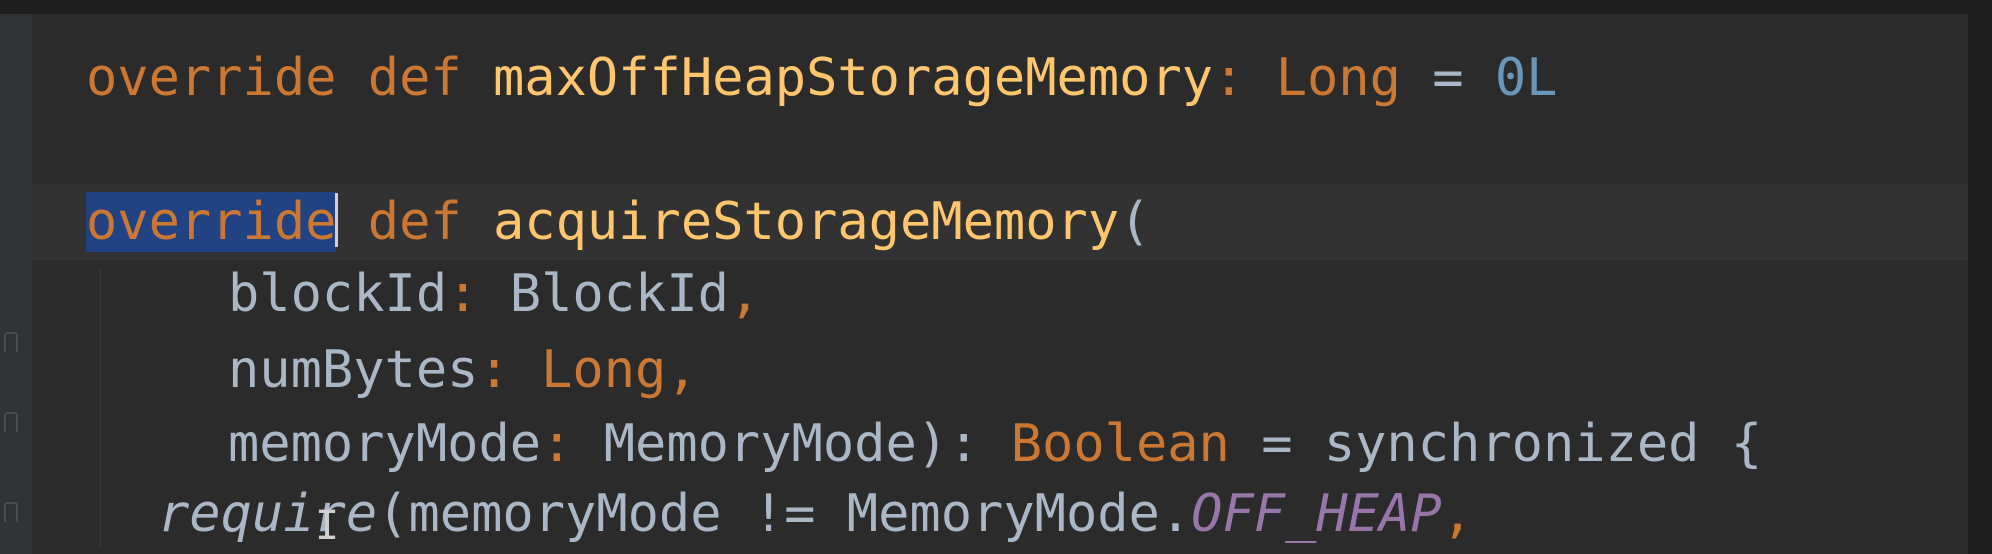  I want to click on text-caret, so click(337, 220).